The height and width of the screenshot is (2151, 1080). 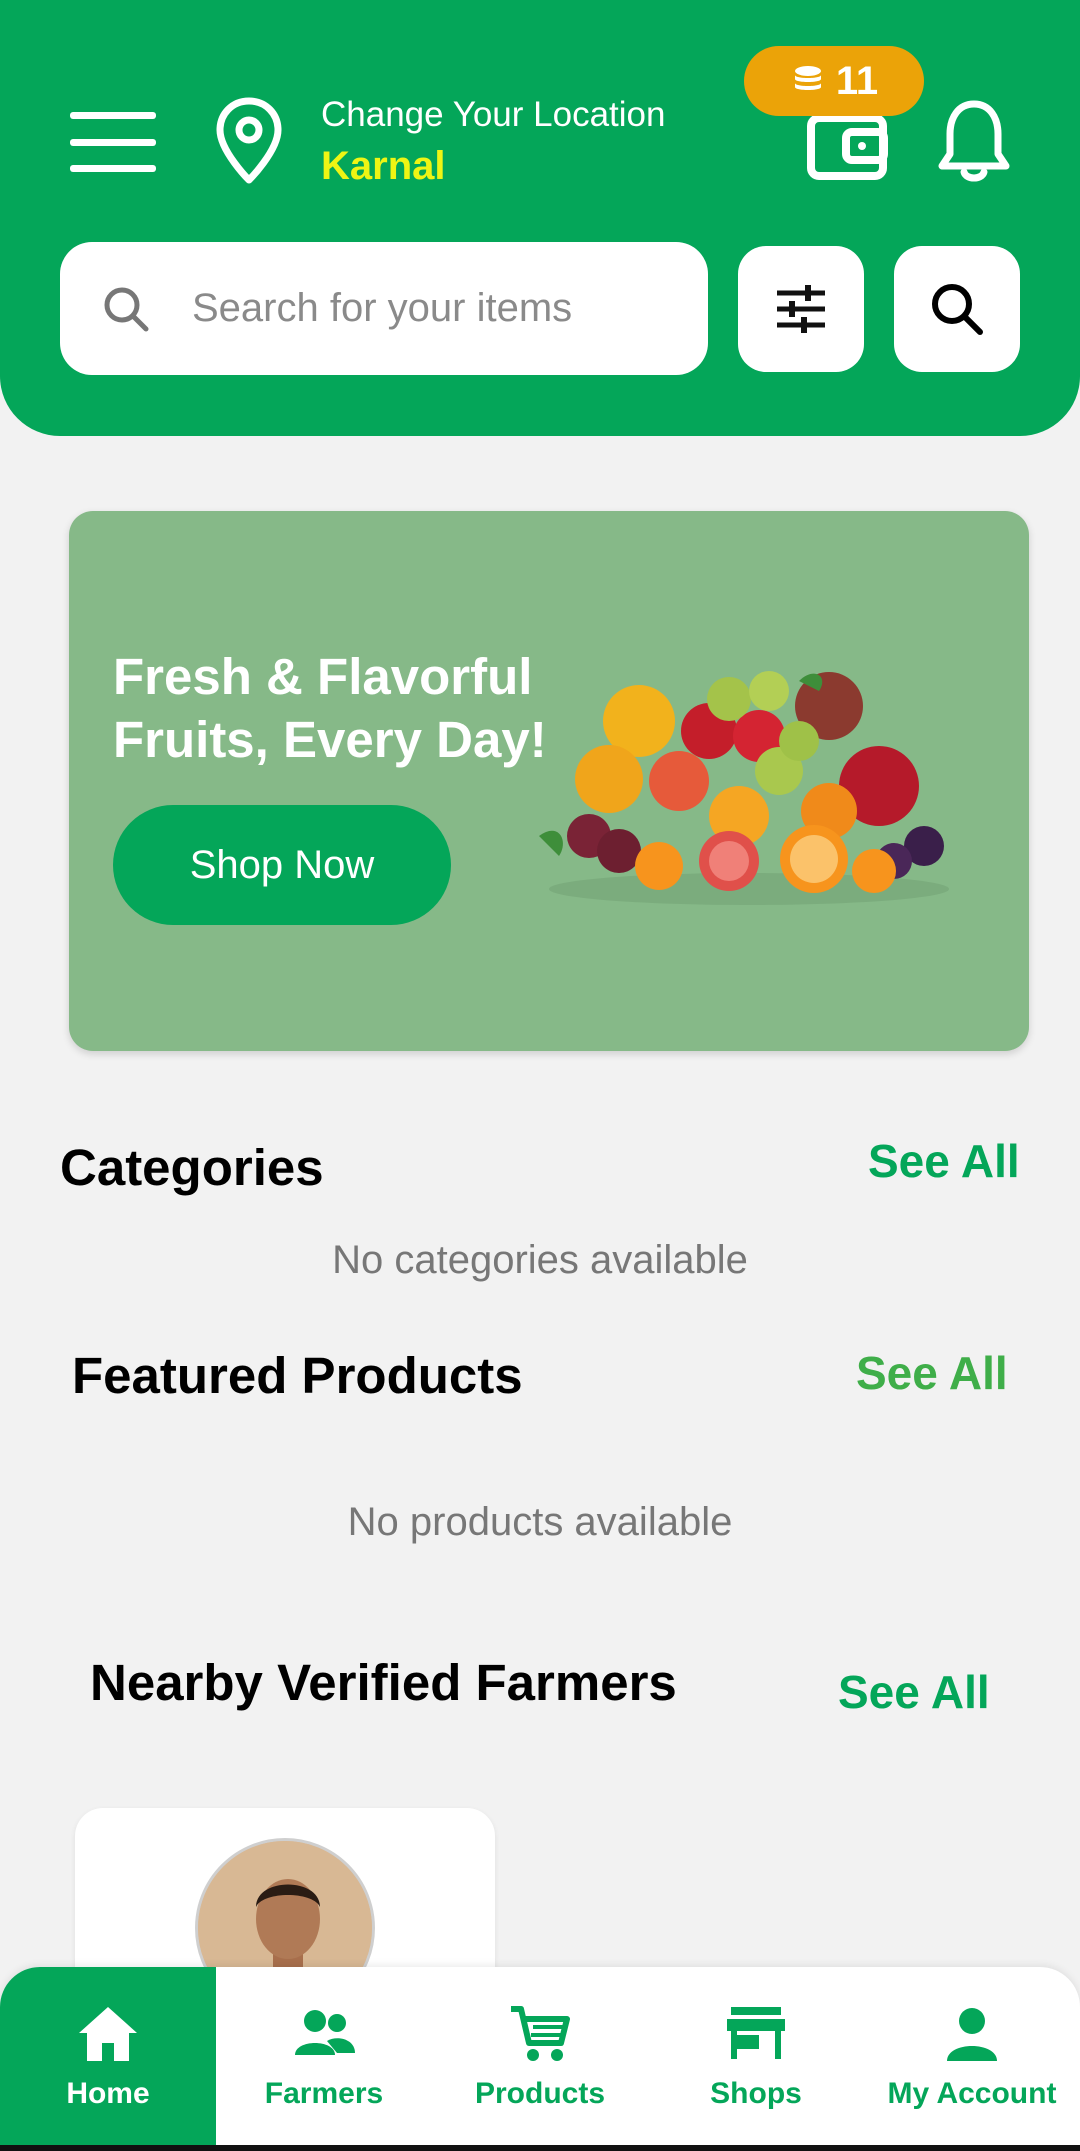 What do you see at coordinates (972, 2034) in the screenshot?
I see `person-icon` at bounding box center [972, 2034].